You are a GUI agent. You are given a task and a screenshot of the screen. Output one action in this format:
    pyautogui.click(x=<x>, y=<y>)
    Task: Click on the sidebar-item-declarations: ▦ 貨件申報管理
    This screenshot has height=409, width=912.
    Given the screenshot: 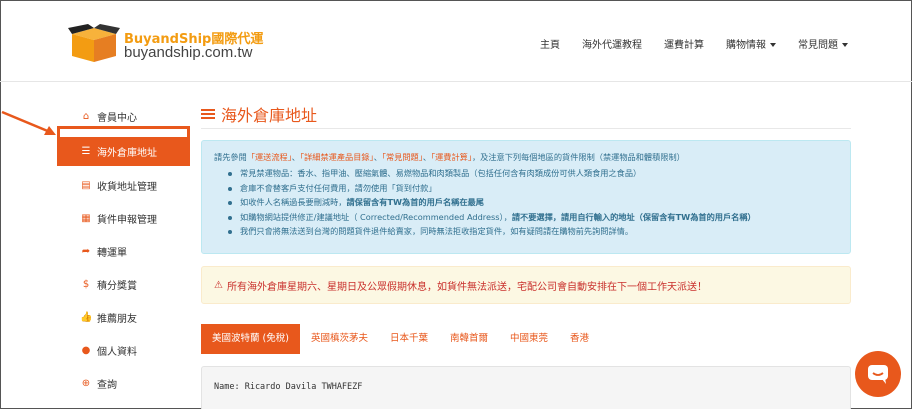 What is the action you would take?
    pyautogui.click(x=125, y=218)
    